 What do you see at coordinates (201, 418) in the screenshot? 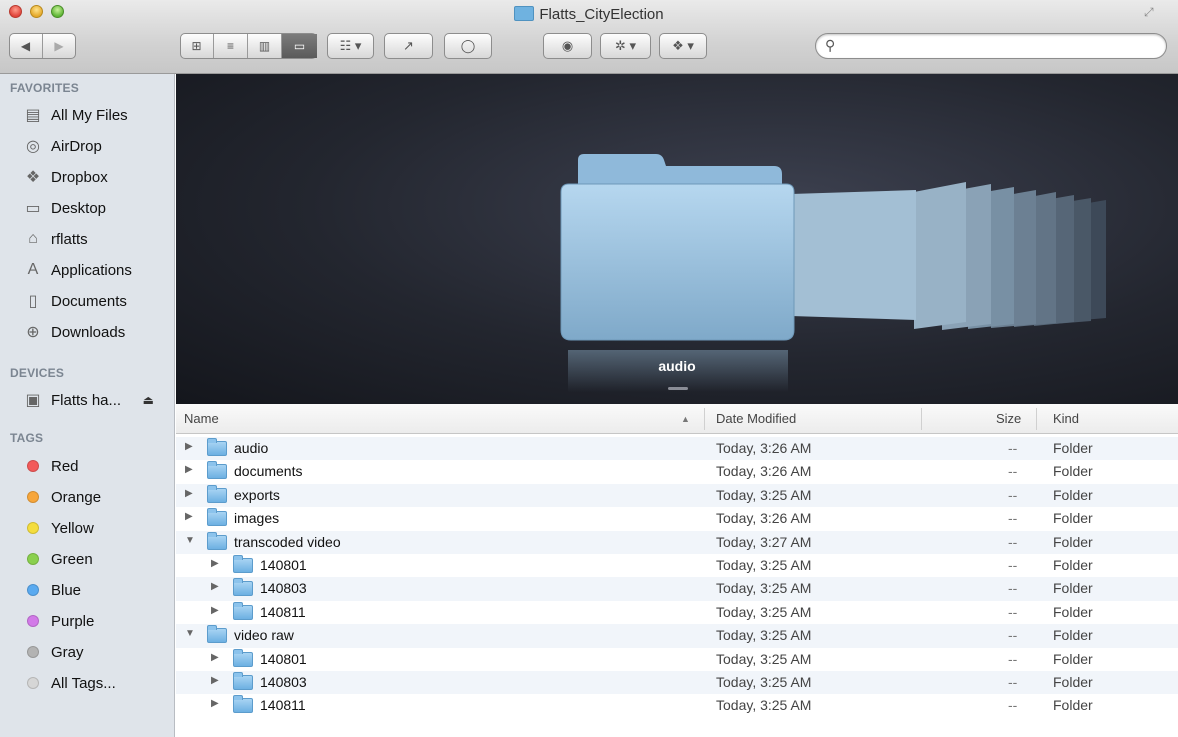
I see `name-column-header: Name` at bounding box center [201, 418].